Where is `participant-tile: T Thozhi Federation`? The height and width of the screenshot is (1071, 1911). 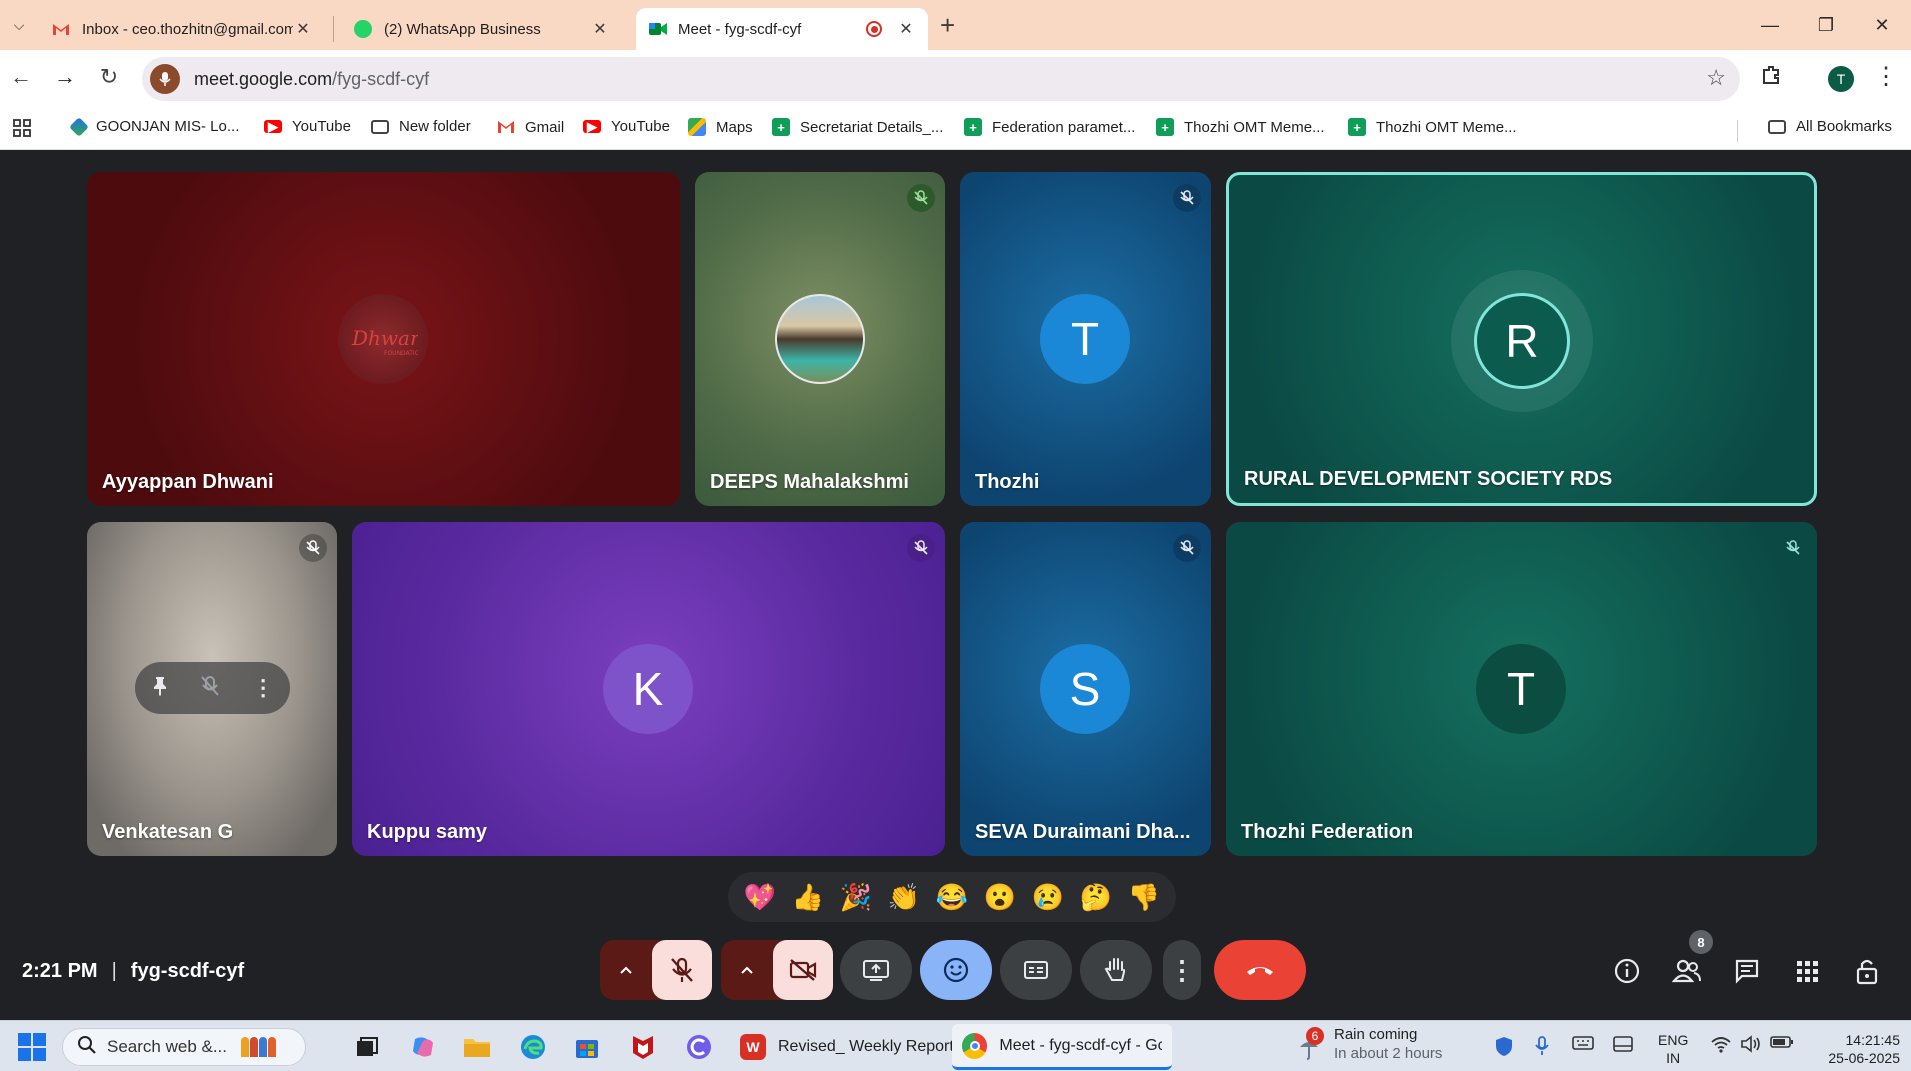 participant-tile: T Thozhi Federation is located at coordinates (1521, 689).